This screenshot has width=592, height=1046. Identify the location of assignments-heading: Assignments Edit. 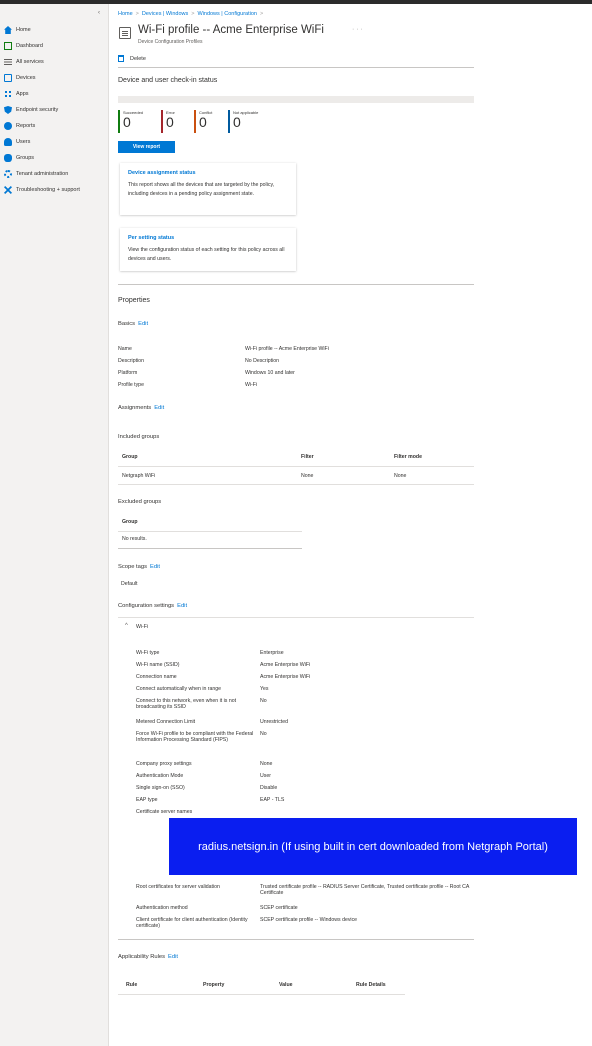
(141, 408).